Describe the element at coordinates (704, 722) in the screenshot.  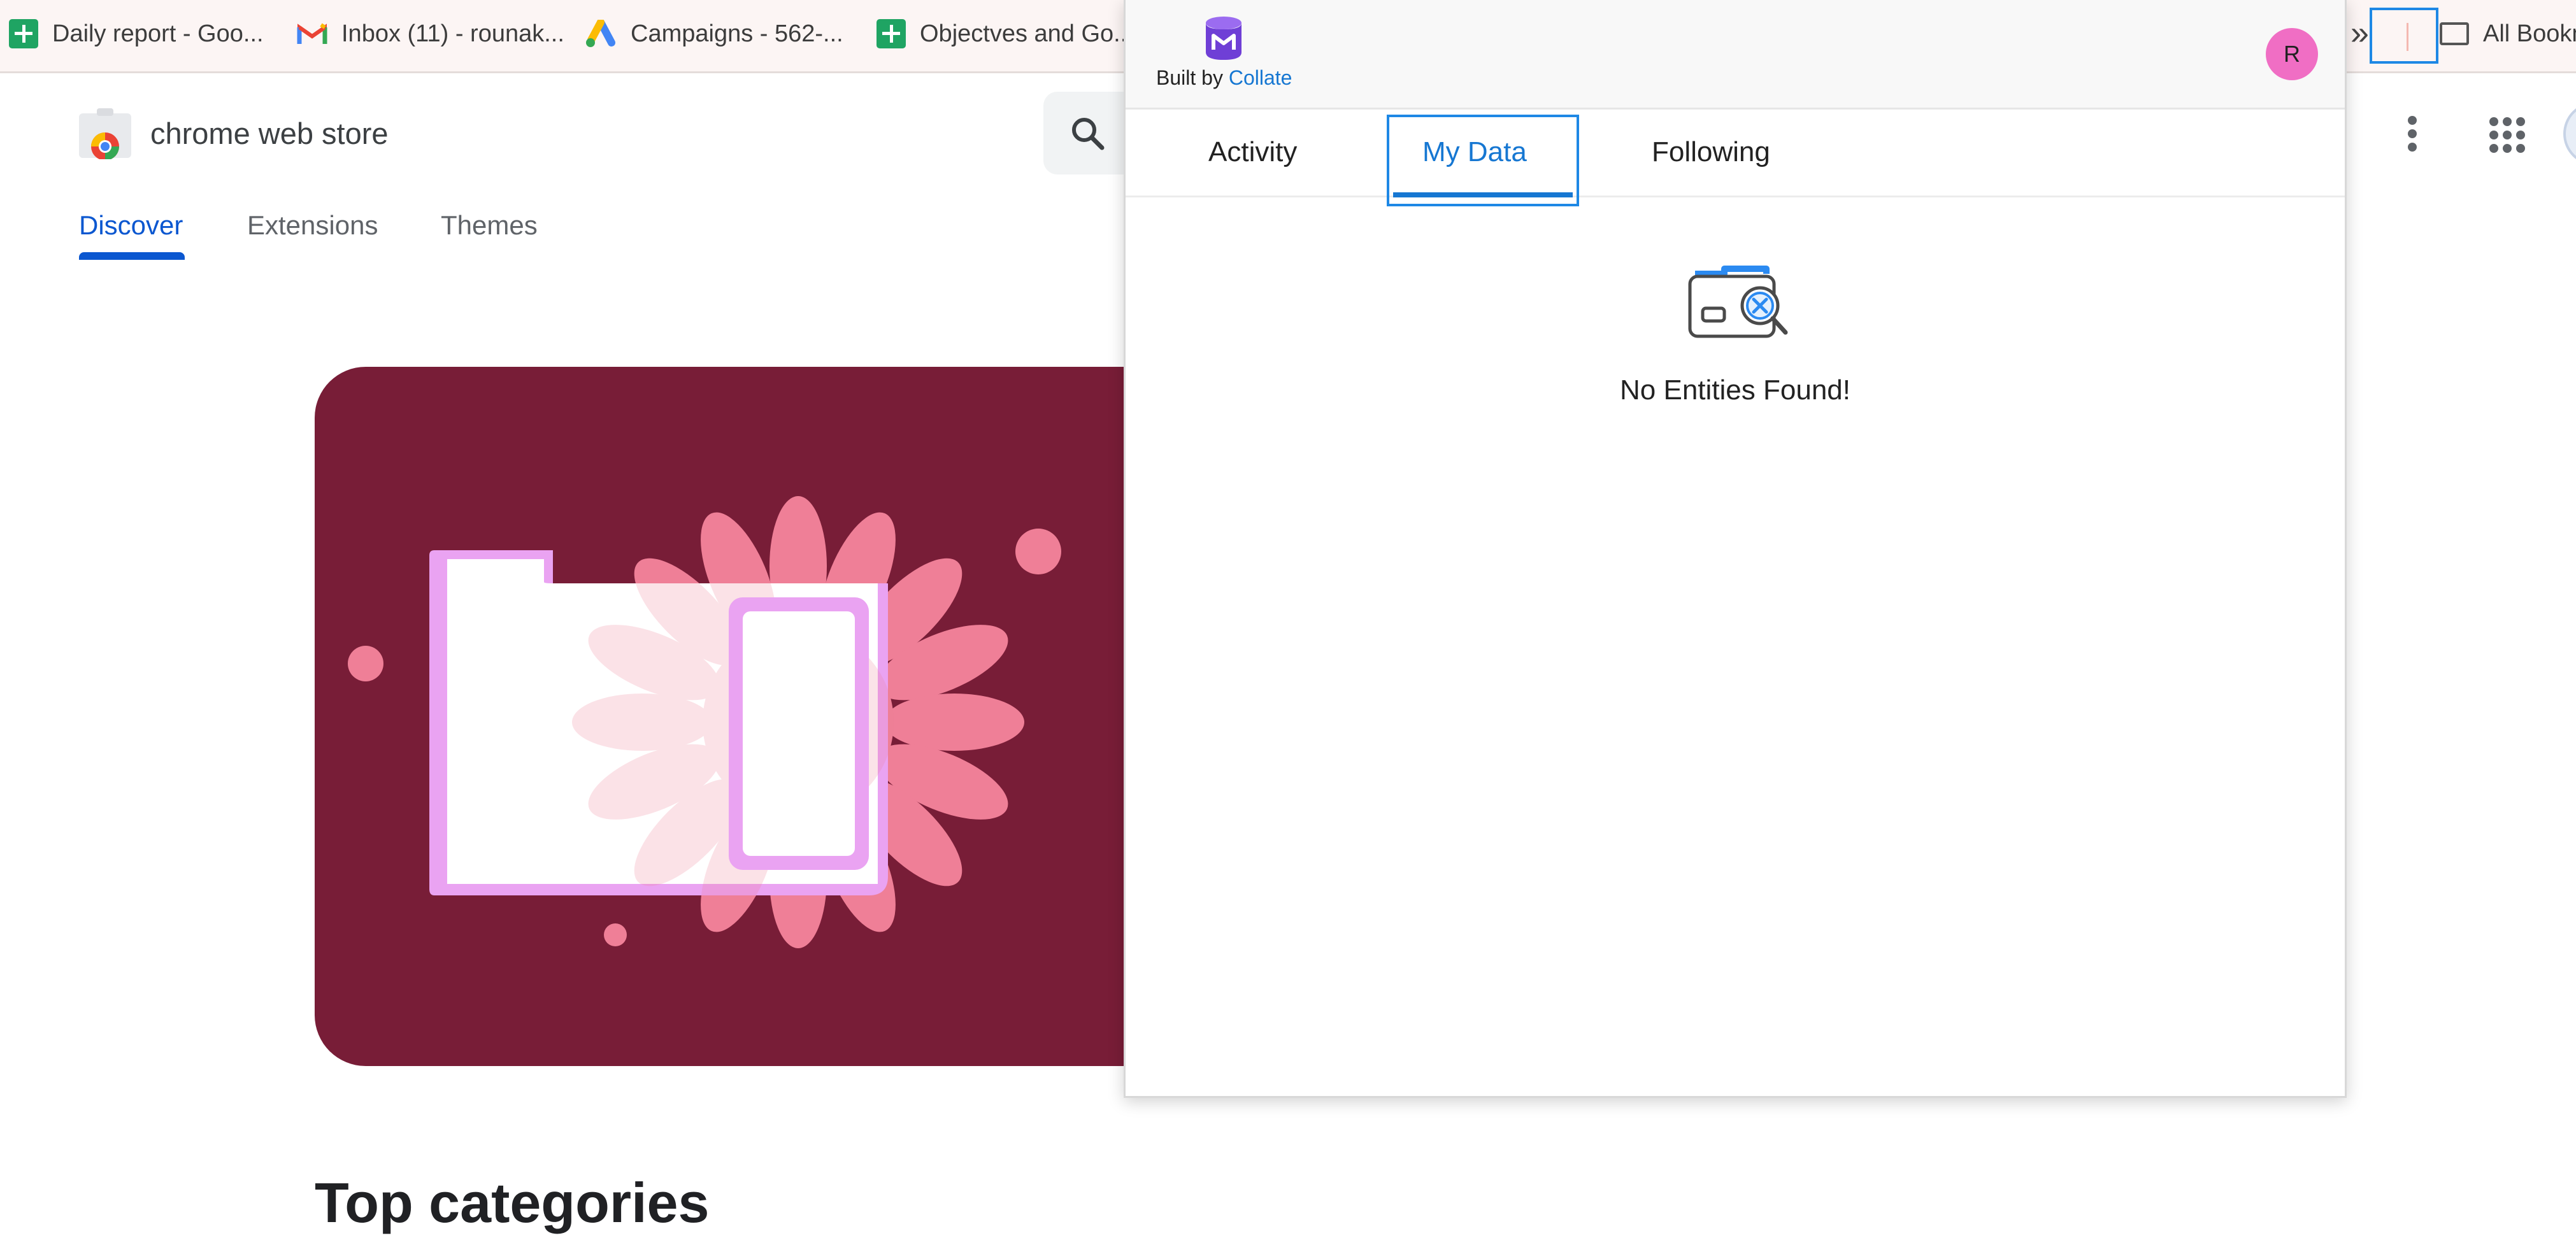
I see `hero-illustration` at that location.